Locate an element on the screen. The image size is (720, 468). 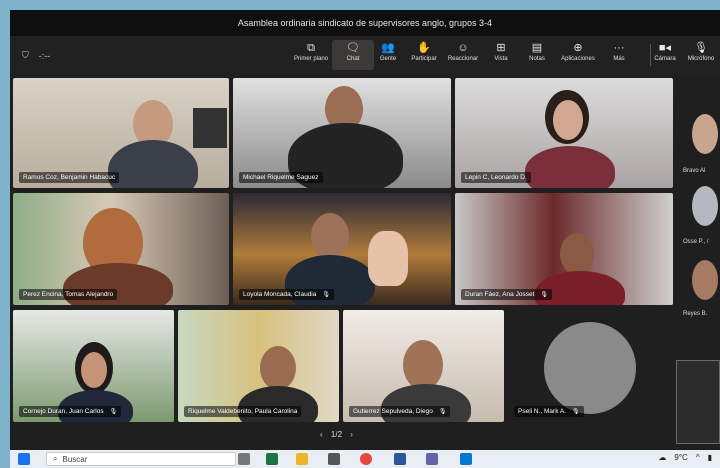
taskbar-search: ⌕ Buscar is located at coordinates (141, 459).